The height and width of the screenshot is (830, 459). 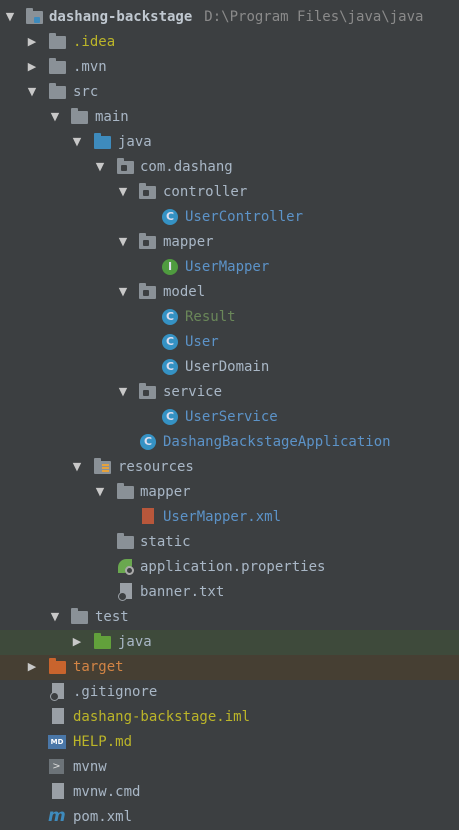 What do you see at coordinates (162, 717) in the screenshot?
I see `iml-label: dashang-backstage.iml` at bounding box center [162, 717].